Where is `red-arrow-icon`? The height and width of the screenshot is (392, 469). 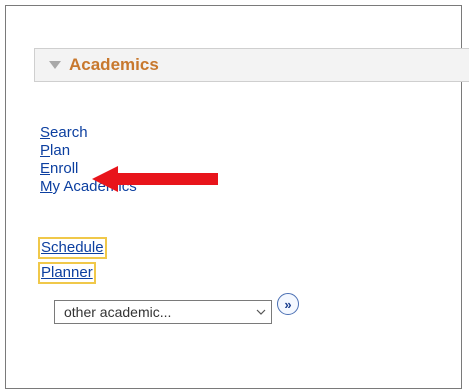 red-arrow-icon is located at coordinates (155, 179).